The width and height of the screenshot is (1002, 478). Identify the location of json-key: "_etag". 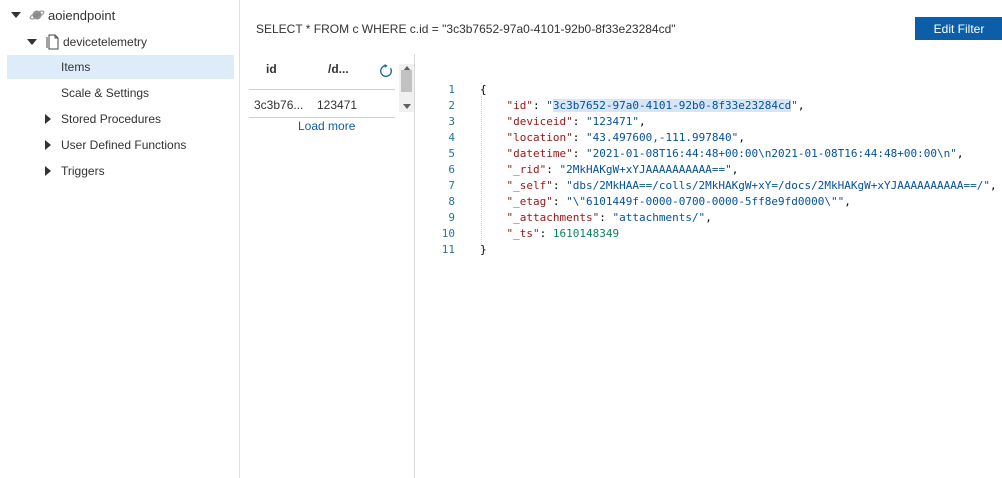
(529, 201).